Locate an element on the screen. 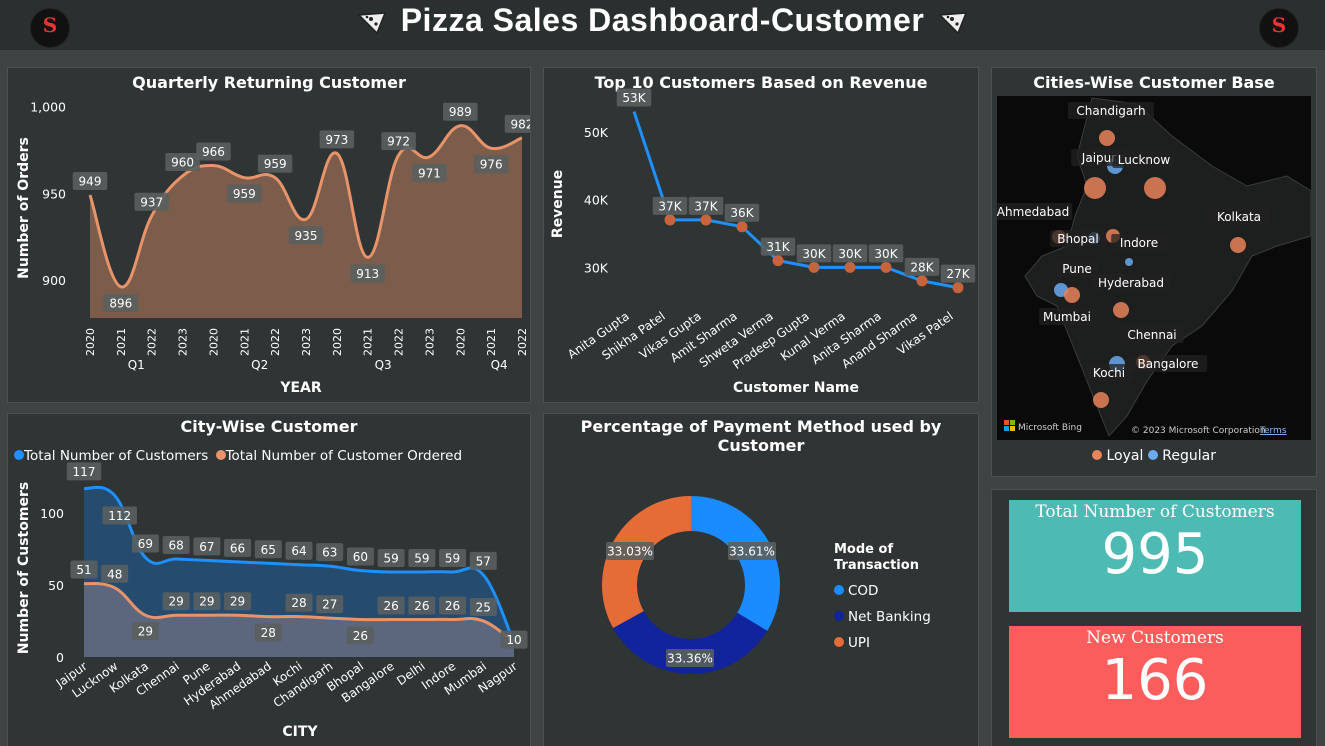 The width and height of the screenshot is (1325, 746). data-label-customers: 63 is located at coordinates (329, 553).